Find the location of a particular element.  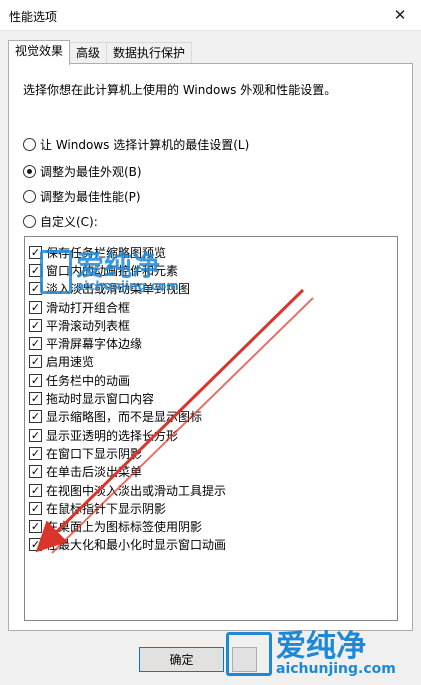

watermark-lower: 爱纯净 aichunjing.com is located at coordinates (311, 654).